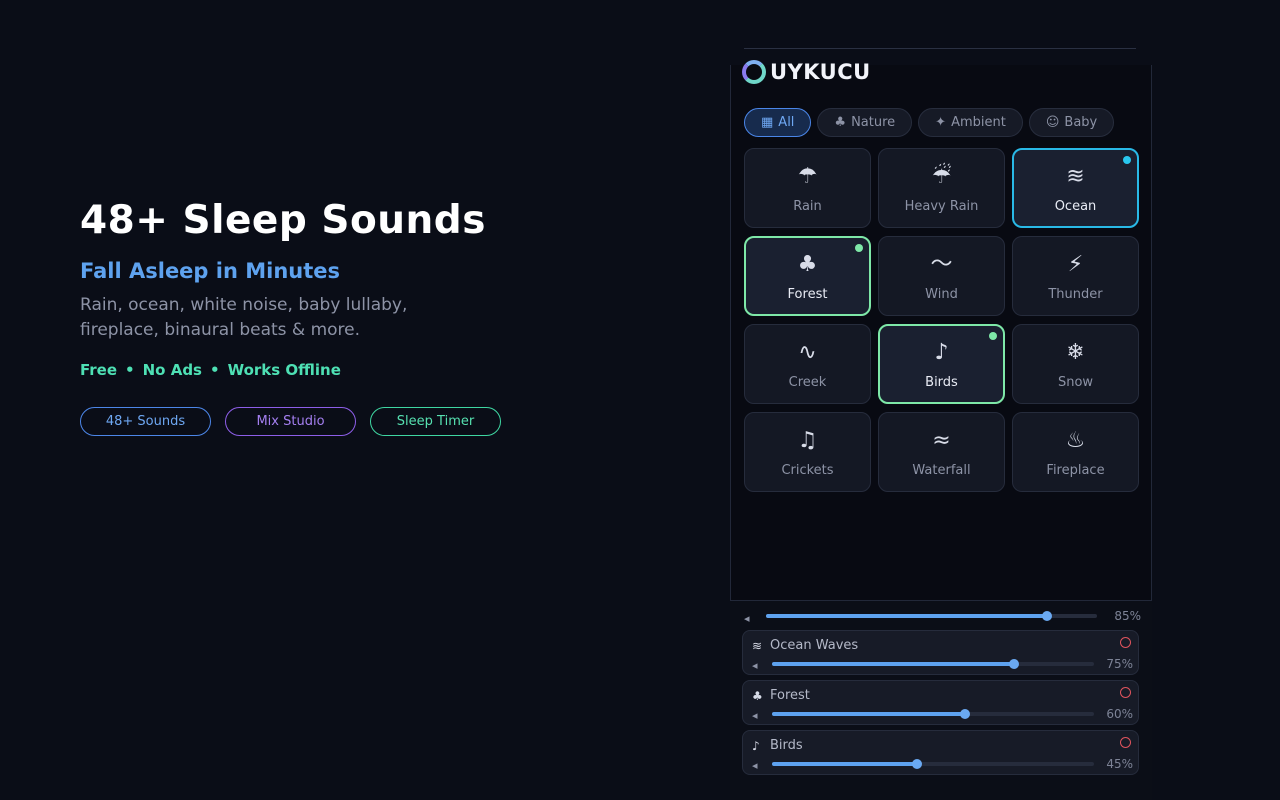  I want to click on pill-sleep-timer: Sleep Timer, so click(435, 421).